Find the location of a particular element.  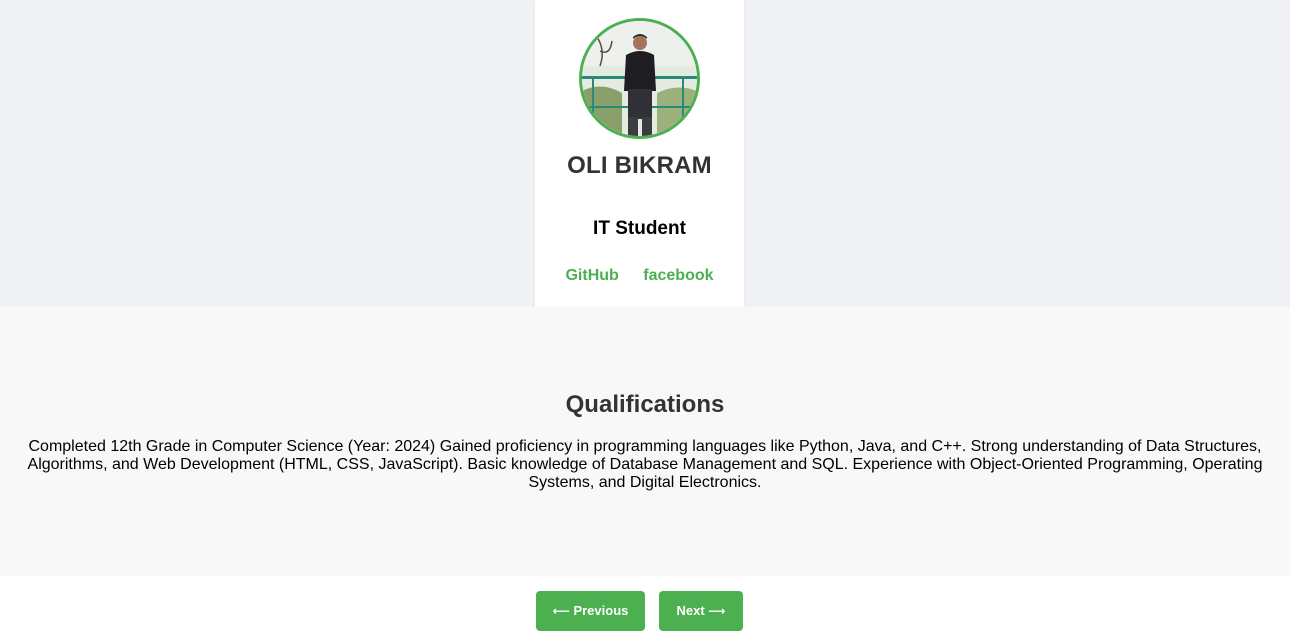

next-button: Next ⟶ is located at coordinates (701, 611).